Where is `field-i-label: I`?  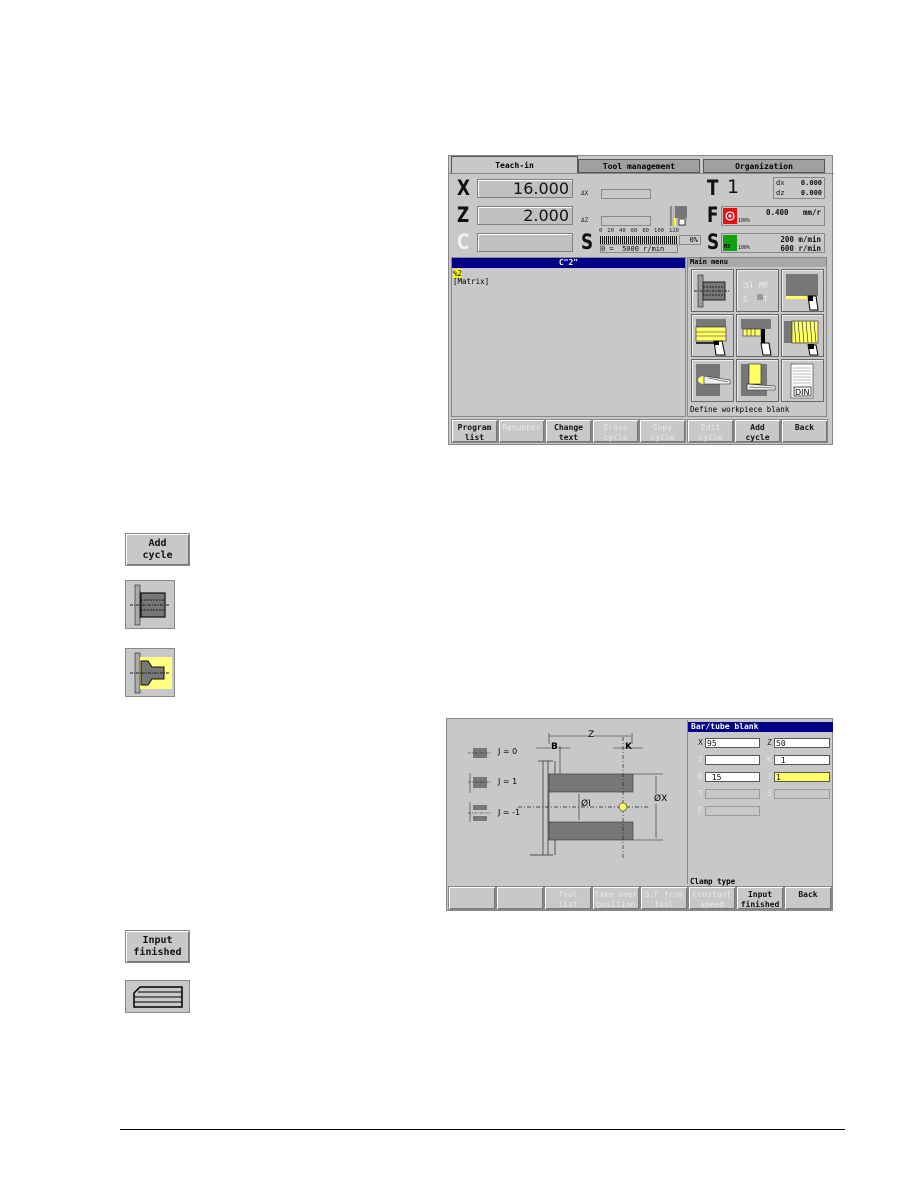 field-i-label: I is located at coordinates (700, 759).